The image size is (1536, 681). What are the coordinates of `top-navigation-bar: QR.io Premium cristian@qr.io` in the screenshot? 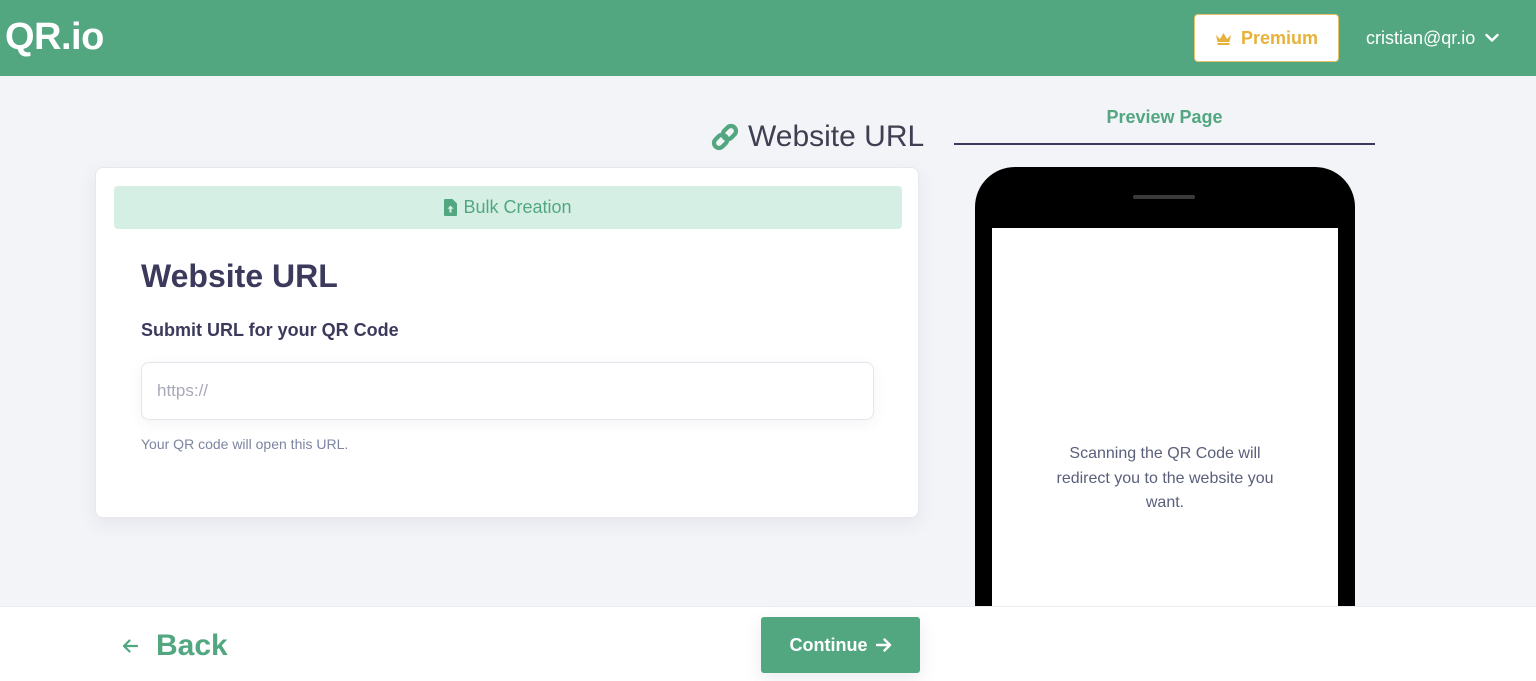 It's located at (768, 38).